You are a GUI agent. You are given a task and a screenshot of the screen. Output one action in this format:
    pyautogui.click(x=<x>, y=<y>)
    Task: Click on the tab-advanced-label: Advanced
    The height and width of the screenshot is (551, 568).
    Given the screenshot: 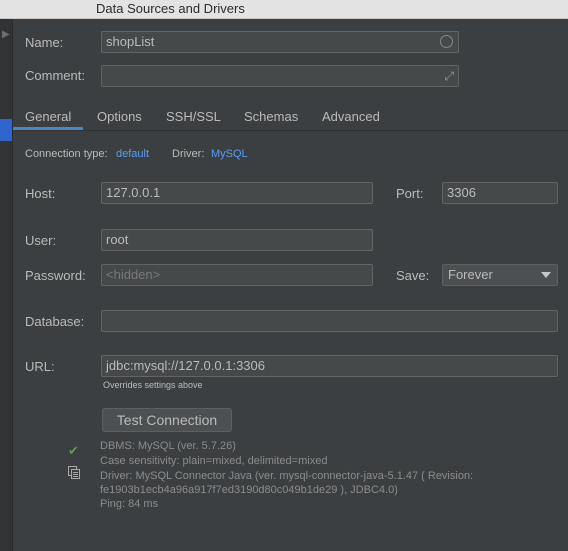 What is the action you would take?
    pyautogui.click(x=351, y=116)
    